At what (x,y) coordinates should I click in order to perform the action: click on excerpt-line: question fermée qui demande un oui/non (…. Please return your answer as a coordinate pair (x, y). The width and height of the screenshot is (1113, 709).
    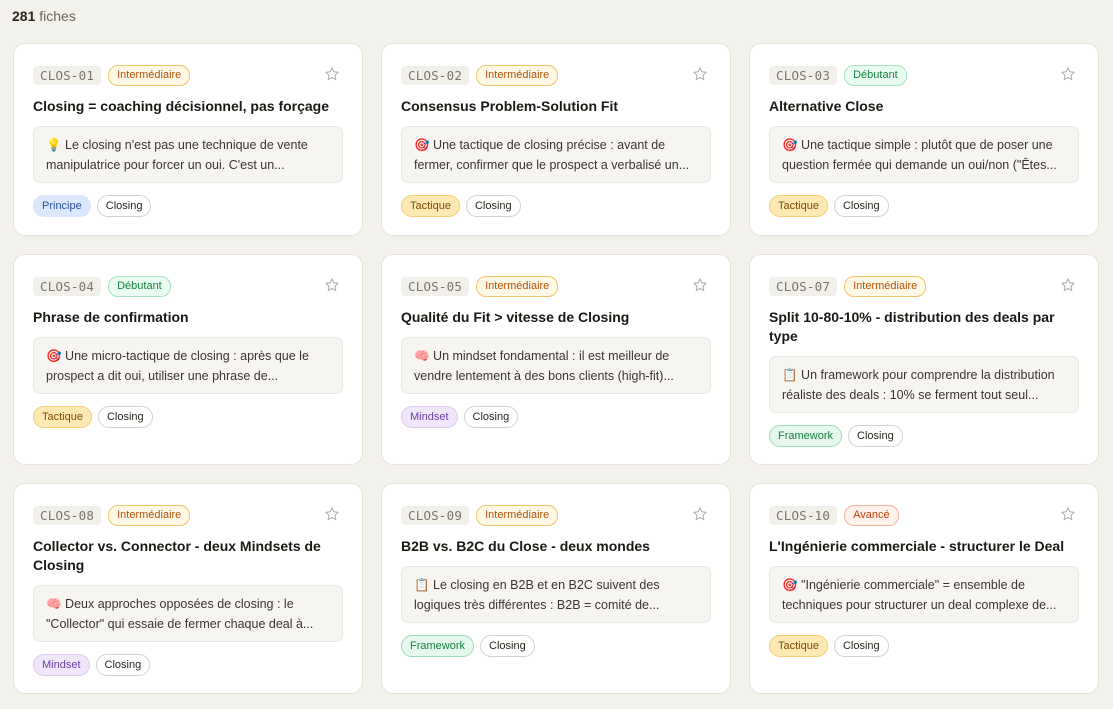
    Looking at the image, I should click on (919, 165).